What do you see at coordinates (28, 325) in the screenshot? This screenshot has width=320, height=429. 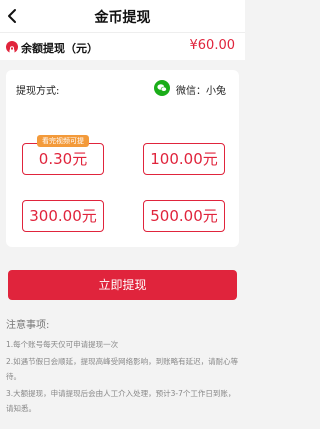 I see `notes-title: 注意事项:` at bounding box center [28, 325].